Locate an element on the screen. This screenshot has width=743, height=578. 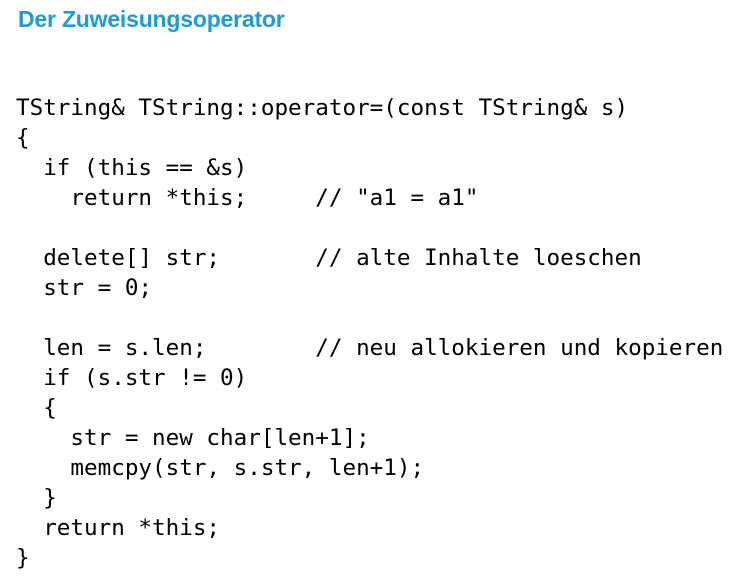
code-line: if (s.str != 0) is located at coordinates (132, 378).